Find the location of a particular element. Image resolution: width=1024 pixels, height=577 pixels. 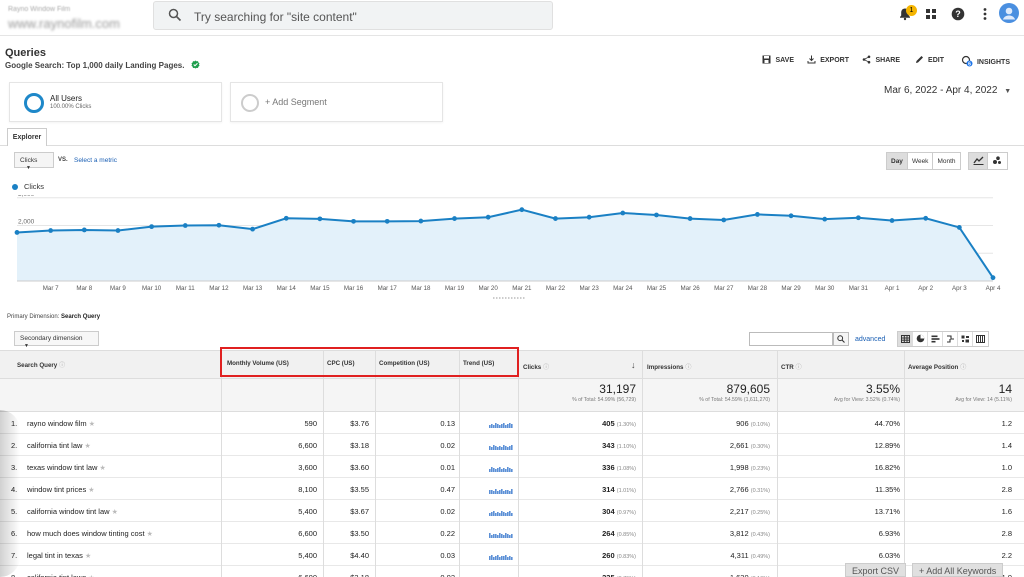

query-link: legal tint in texas is located at coordinates (55, 555).